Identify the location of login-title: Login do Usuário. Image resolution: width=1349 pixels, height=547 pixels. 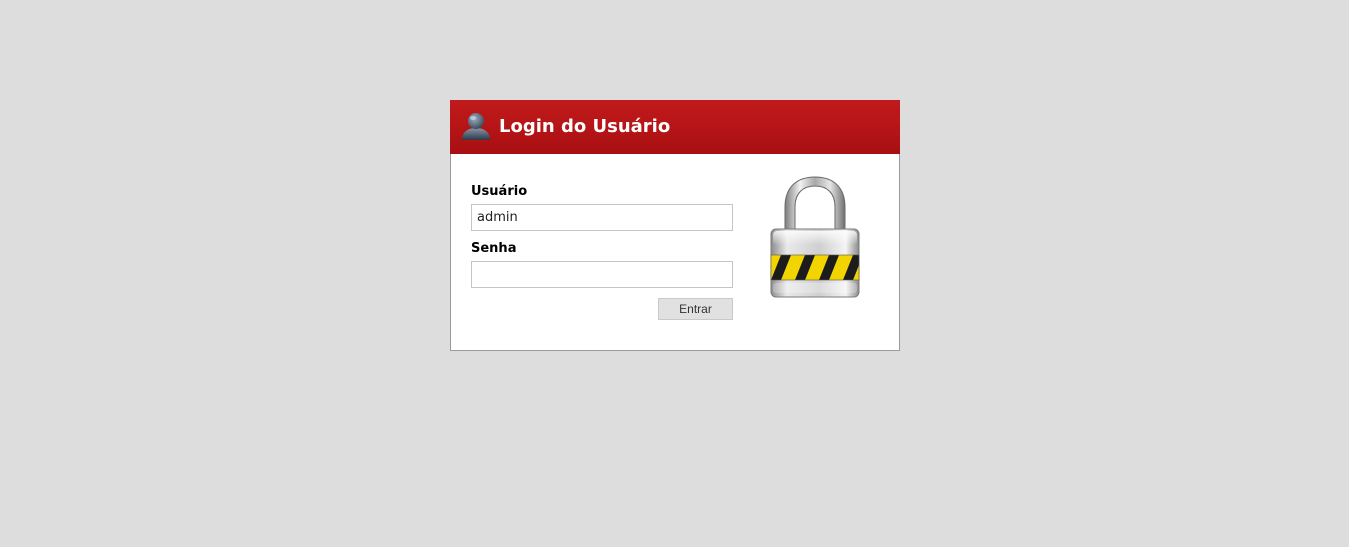
(585, 126).